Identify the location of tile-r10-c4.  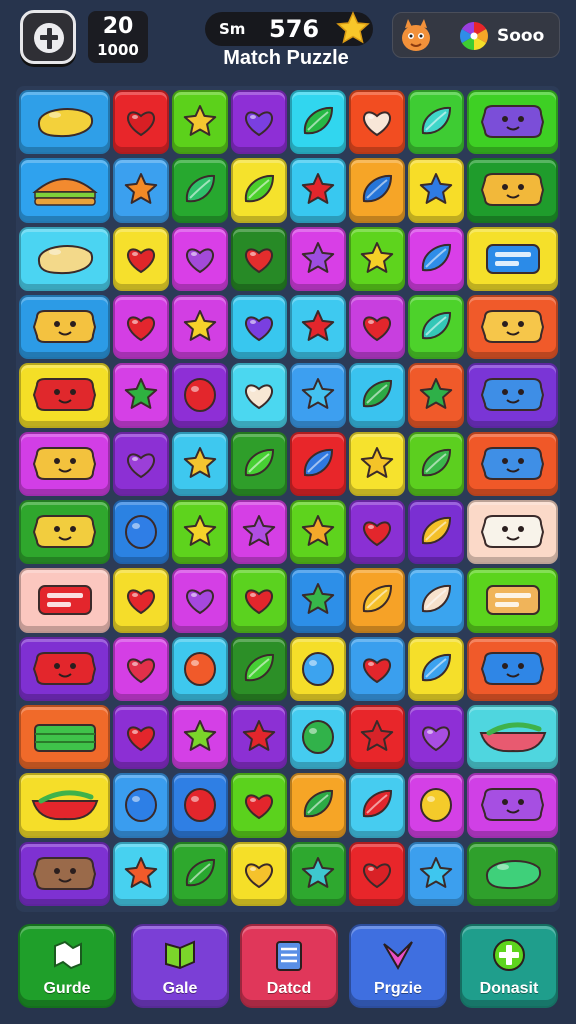
(259, 737).